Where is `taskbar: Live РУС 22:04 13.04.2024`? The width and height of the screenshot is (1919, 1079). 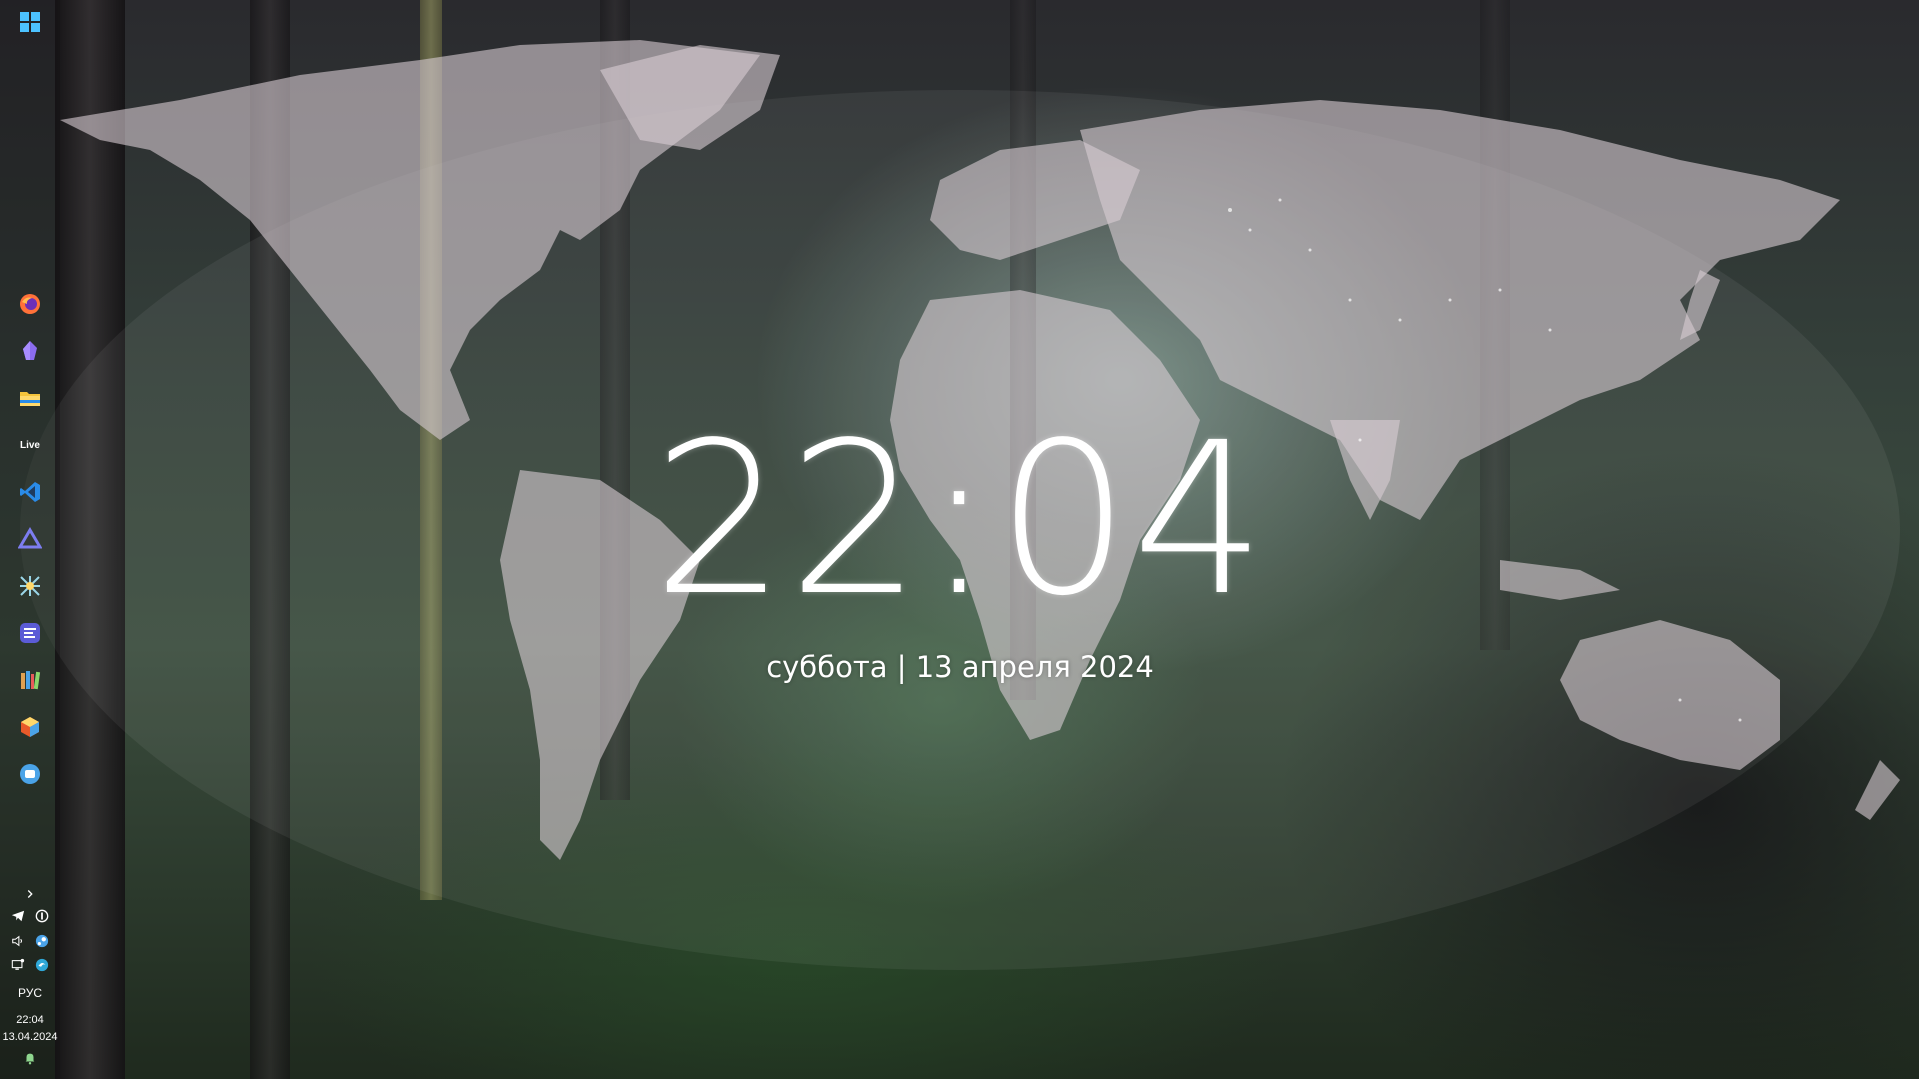
taskbar: Live РУС 22:04 13.04.2024 is located at coordinates (30, 539).